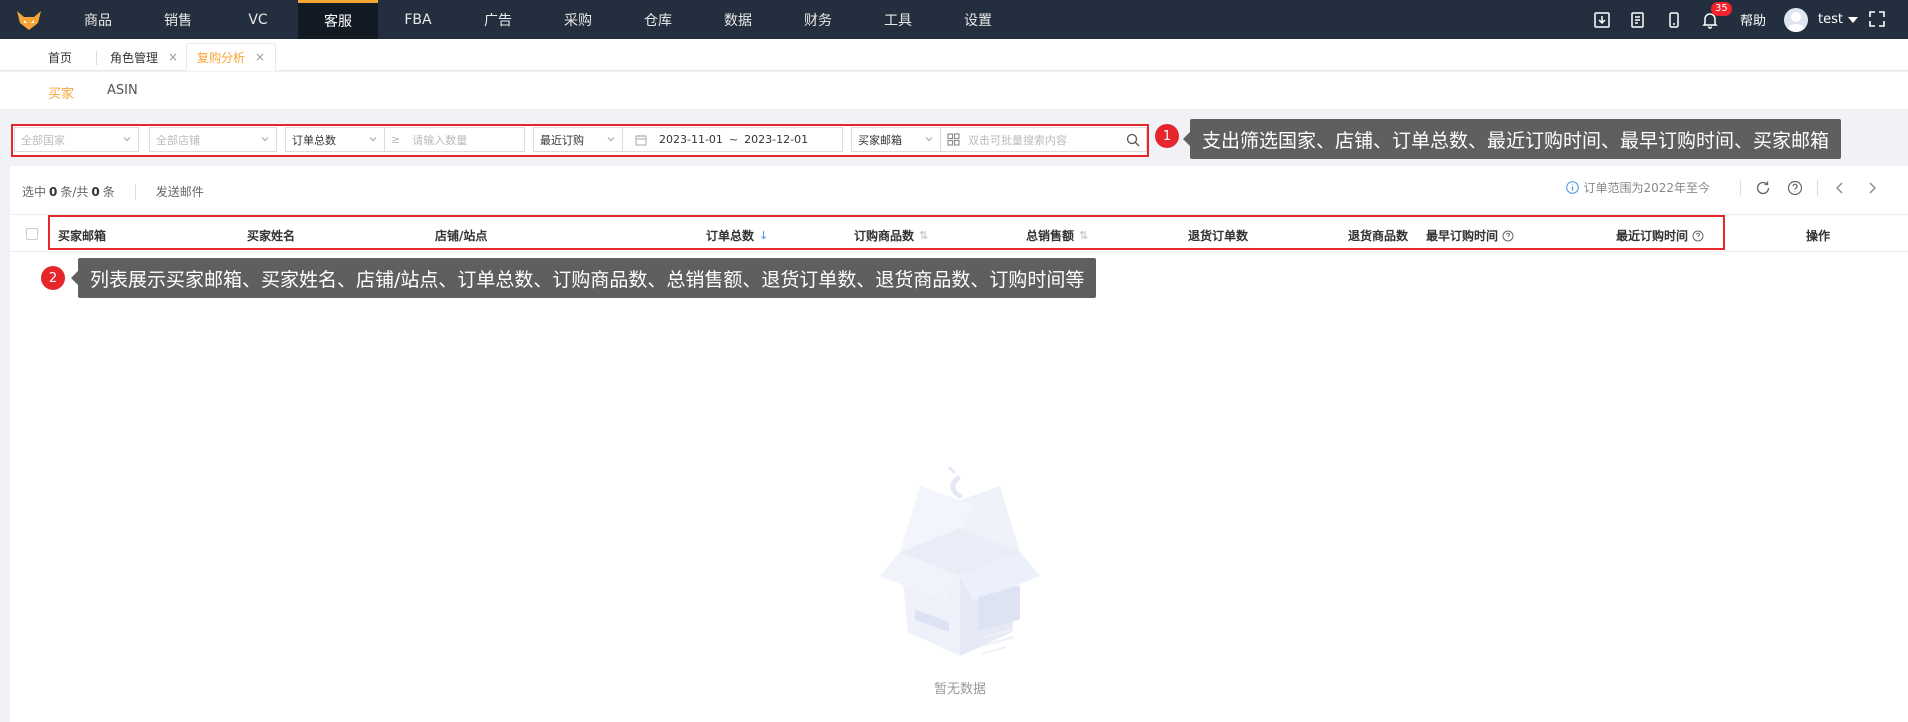  I want to click on col-action: 操作, so click(1818, 235).